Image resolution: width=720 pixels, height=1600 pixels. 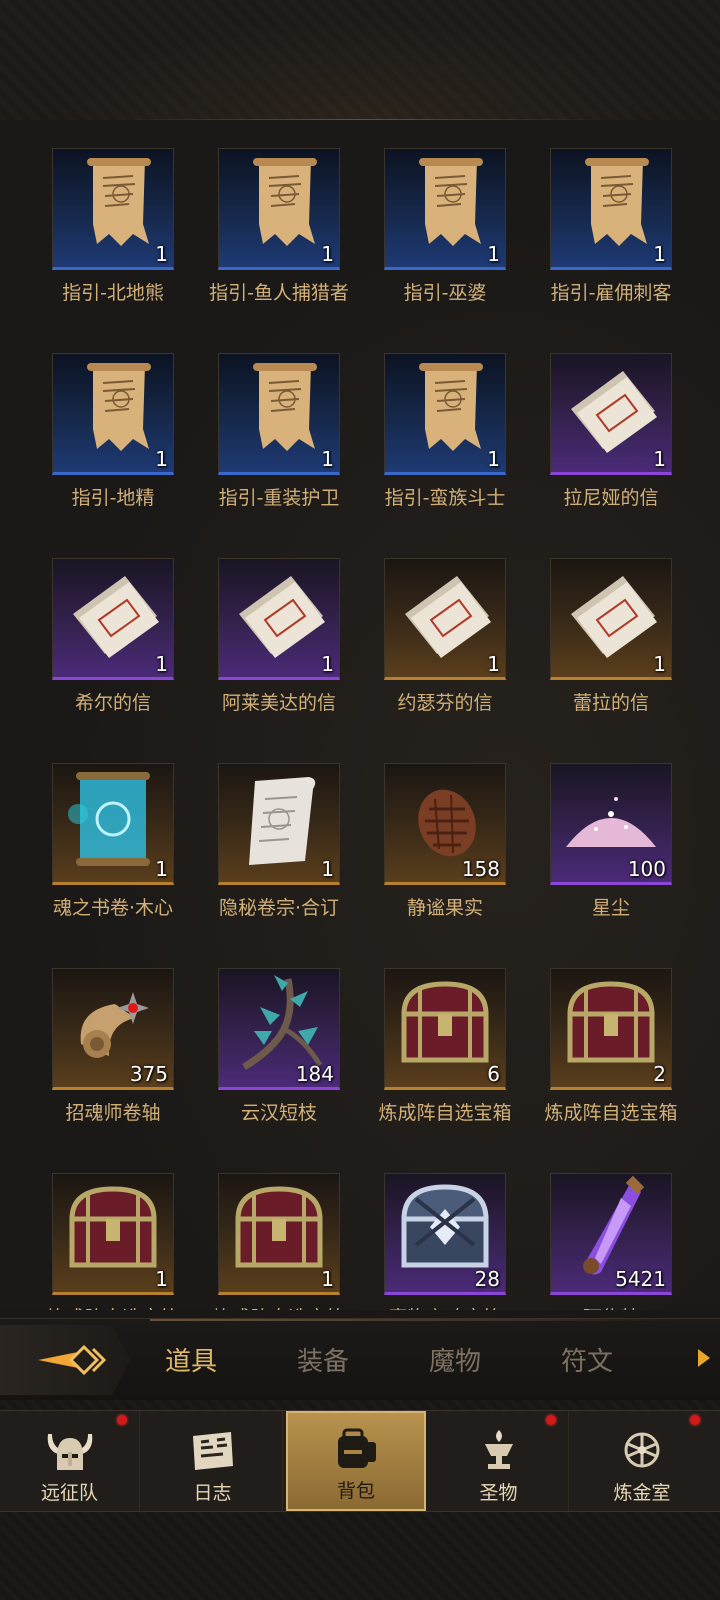 I want to click on back-button, so click(x=65, y=1360).